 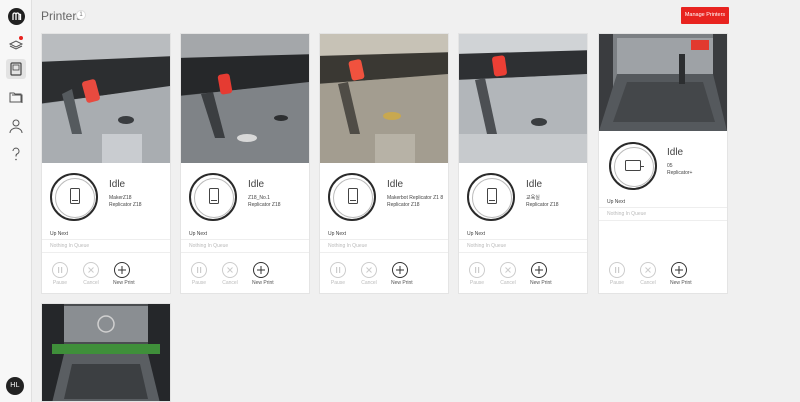 I want to click on sidebar: HL, so click(x=16, y=201).